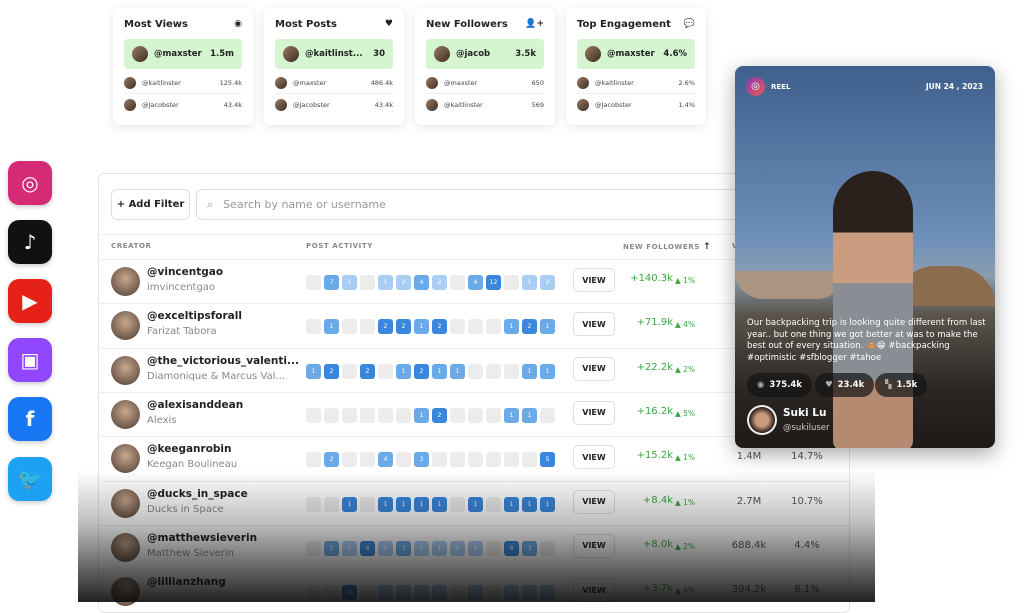 The image size is (1024, 613). Describe the element at coordinates (334, 83) in the screenshot. I see `stat-row: @maxster 486.4k` at that location.